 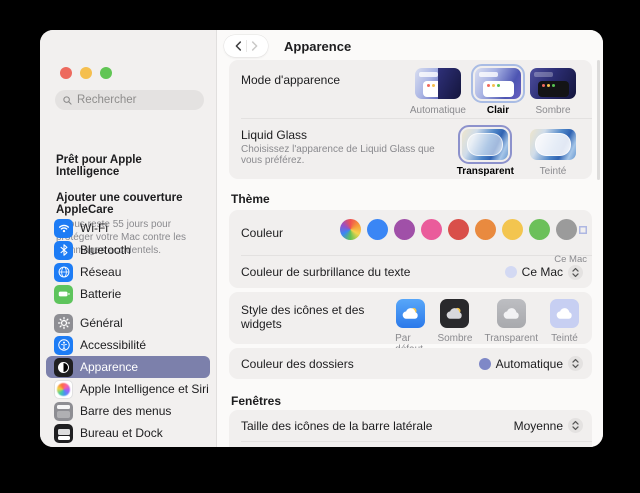 What do you see at coordinates (101, 323) in the screenshot?
I see `sidebar-item-label: Général` at bounding box center [101, 323].